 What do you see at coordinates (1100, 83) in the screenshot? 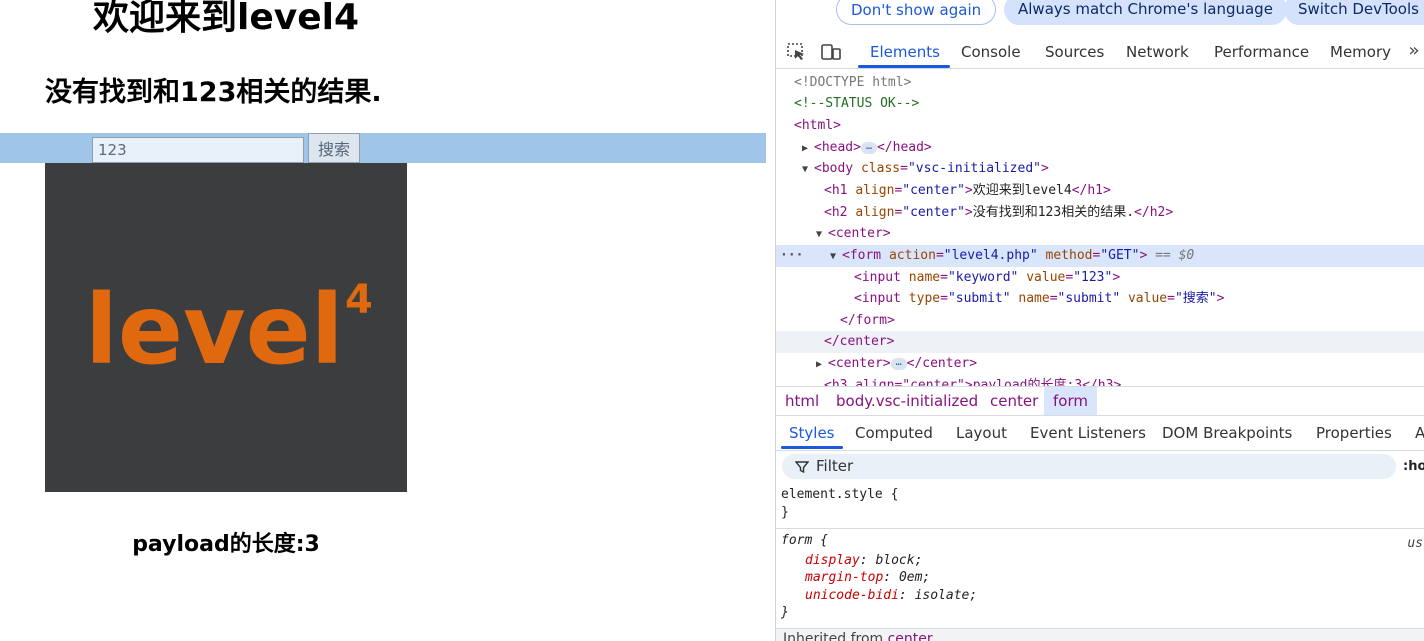
I see `dom-node-doctype: <!DOCTYPE html>` at bounding box center [1100, 83].